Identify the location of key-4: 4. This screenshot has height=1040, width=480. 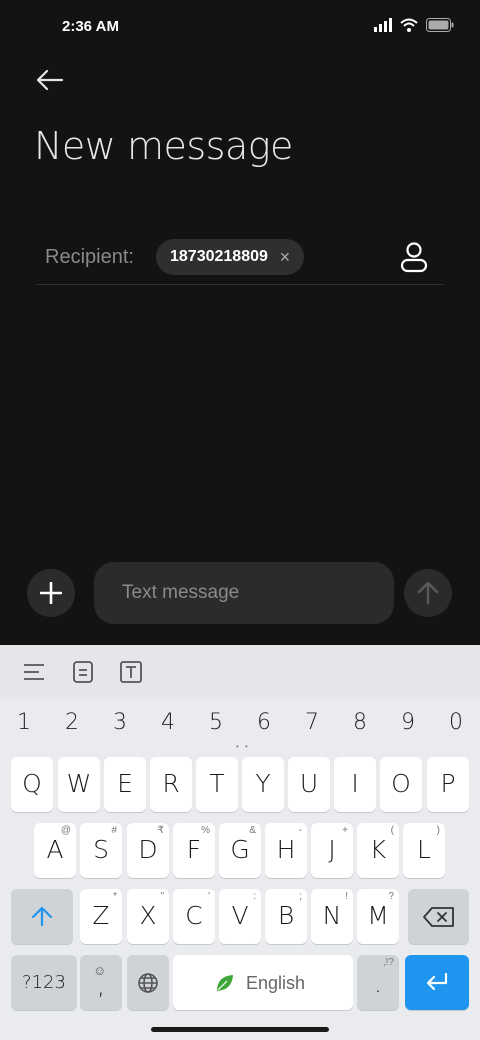
(168, 723).